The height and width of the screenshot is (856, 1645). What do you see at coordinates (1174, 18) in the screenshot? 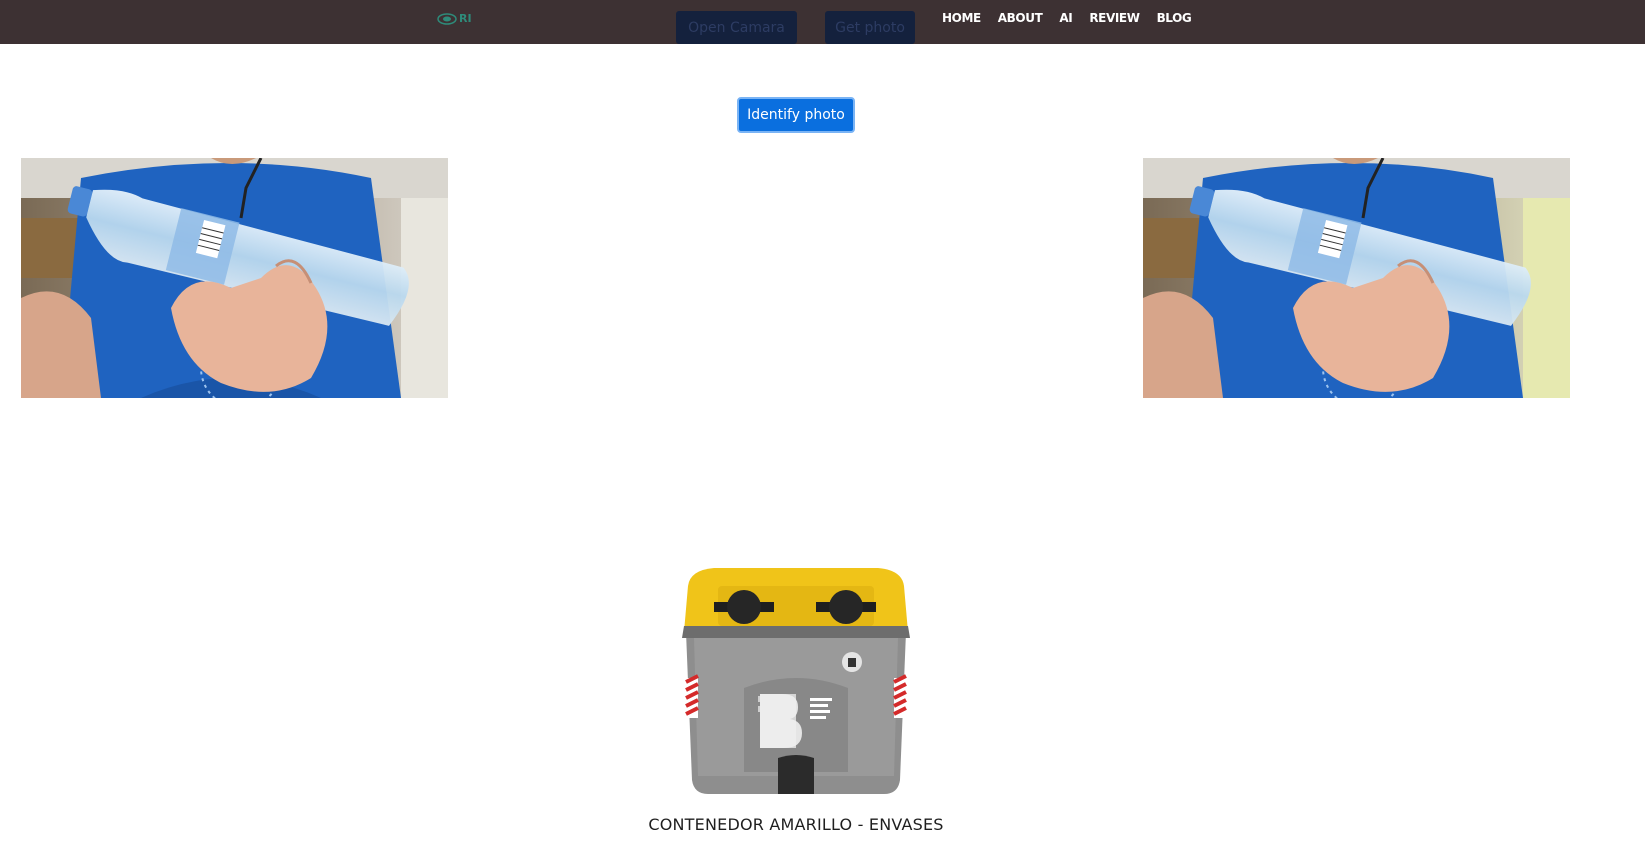
I see `nav-link-blog: BLOG` at bounding box center [1174, 18].